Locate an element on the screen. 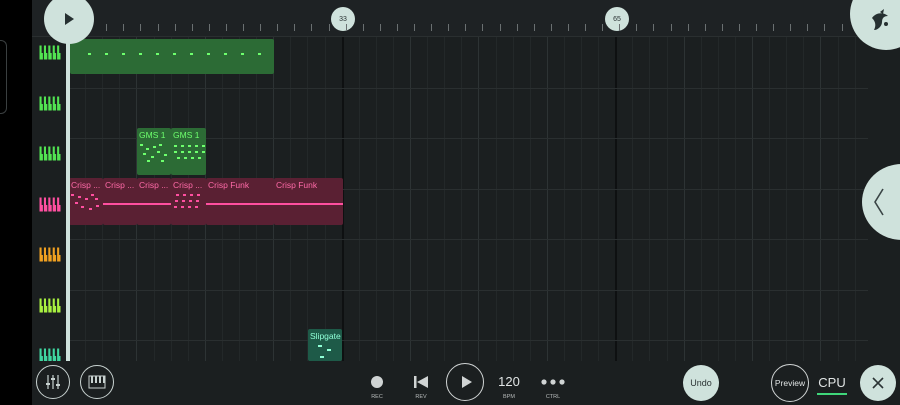  undo-button: Undo is located at coordinates (701, 383).